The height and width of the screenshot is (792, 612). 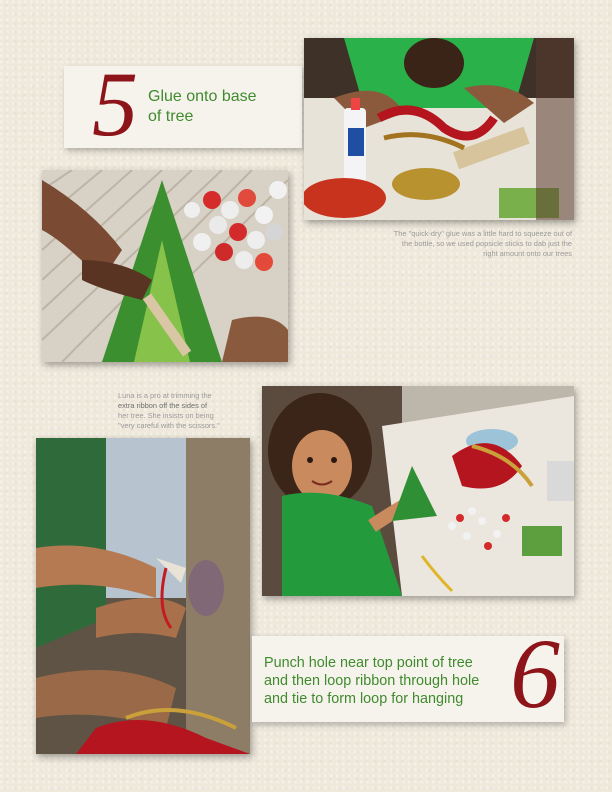 I want to click on luna-scissors-photo, so click(x=418, y=491).